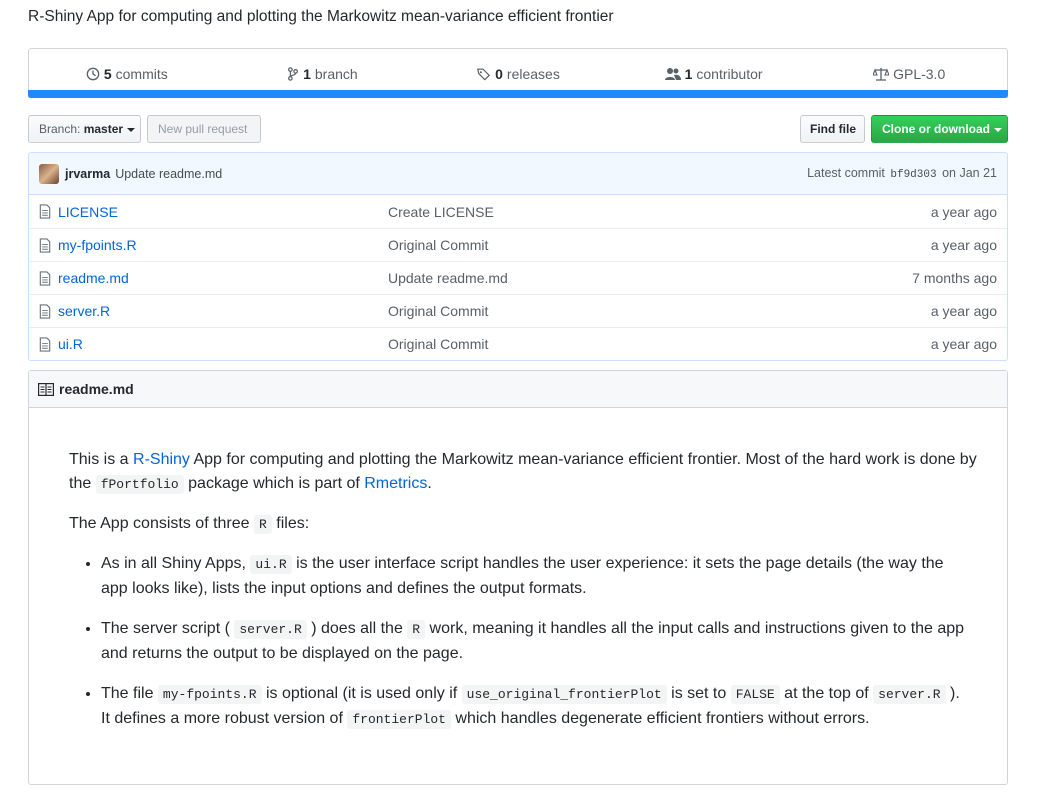  Describe the element at coordinates (46, 389) in the screenshot. I see `book-icon` at that location.